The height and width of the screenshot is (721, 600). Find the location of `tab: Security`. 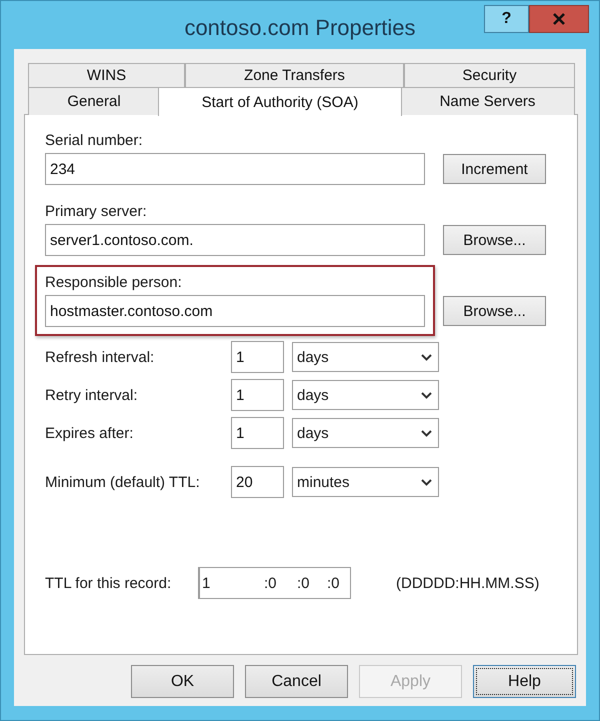

tab: Security is located at coordinates (489, 75).